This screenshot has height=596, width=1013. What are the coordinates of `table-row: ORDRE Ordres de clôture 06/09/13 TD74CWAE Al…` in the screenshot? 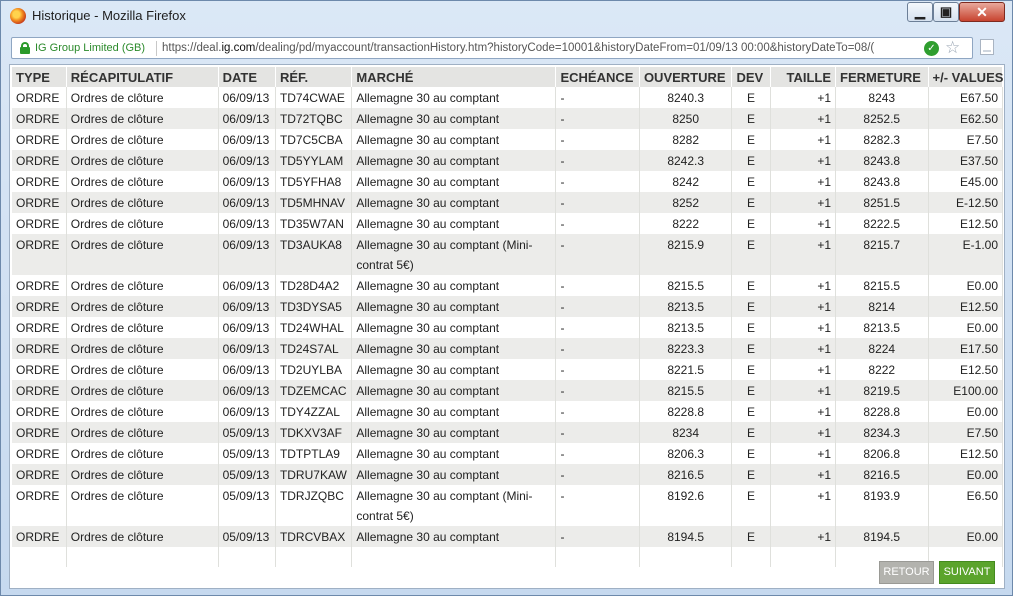 It's located at (507, 97).